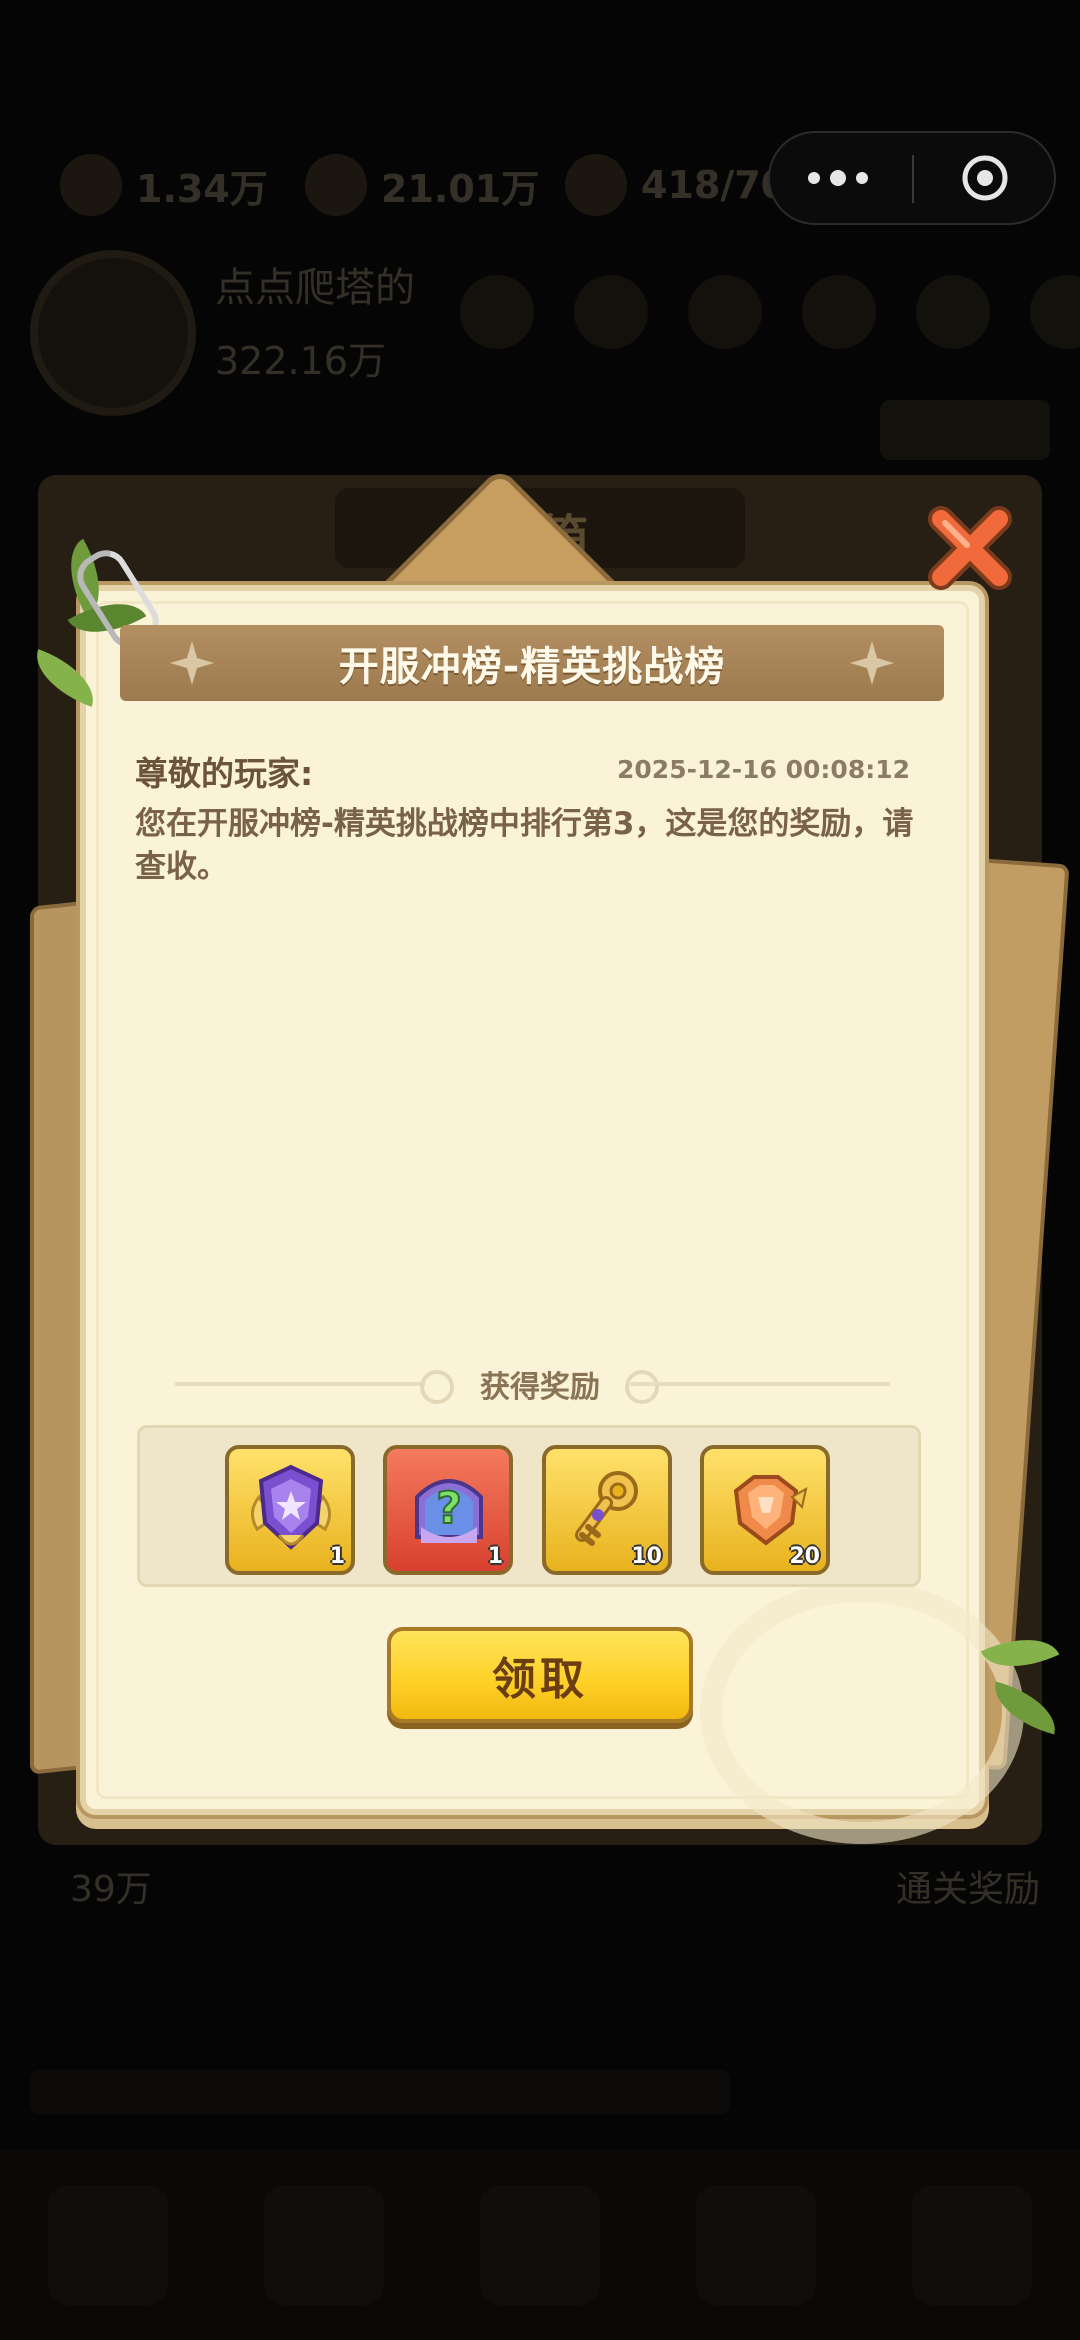 The image size is (1080, 2340). What do you see at coordinates (804, 1556) in the screenshot?
I see `reward-quantity: 20` at bounding box center [804, 1556].